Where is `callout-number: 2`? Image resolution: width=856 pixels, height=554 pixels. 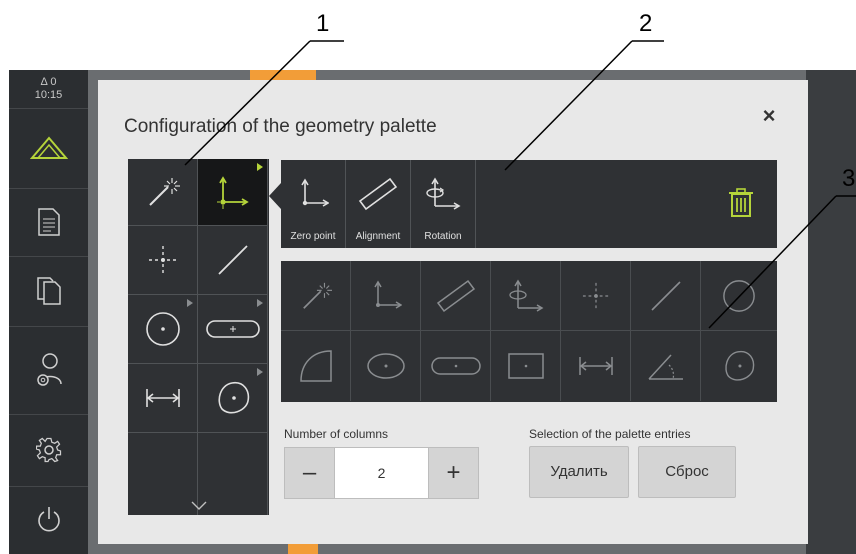
callout-number: 2 is located at coordinates (646, 23).